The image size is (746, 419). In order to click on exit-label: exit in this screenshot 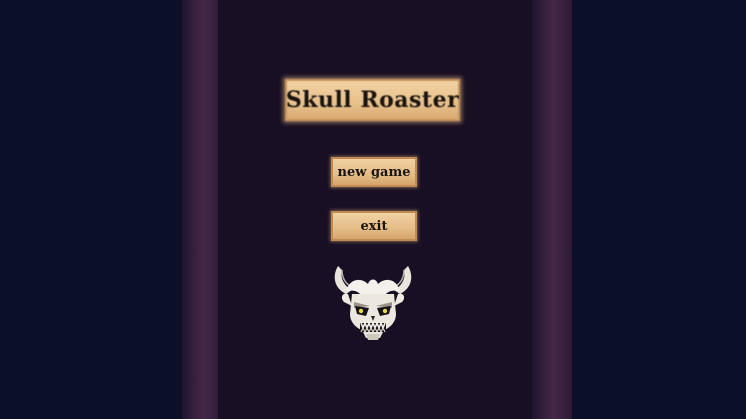, I will do `click(374, 226)`.